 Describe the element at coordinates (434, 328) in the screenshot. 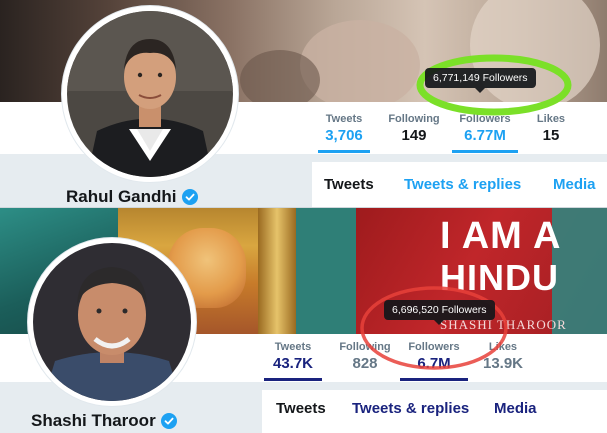

I see `followers-highlight-circle` at that location.